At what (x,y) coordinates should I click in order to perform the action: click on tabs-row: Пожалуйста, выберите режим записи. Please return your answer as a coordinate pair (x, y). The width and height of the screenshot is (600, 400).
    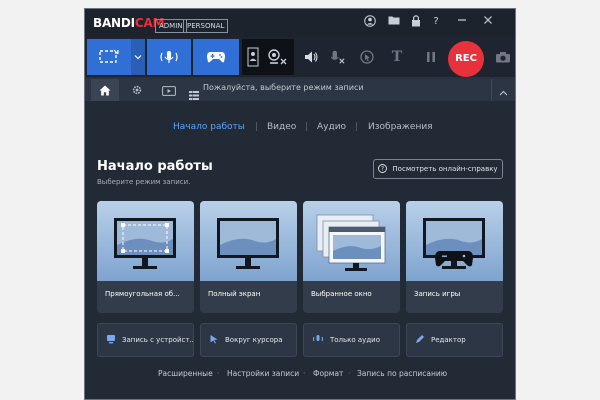
    Looking at the image, I should click on (300, 90).